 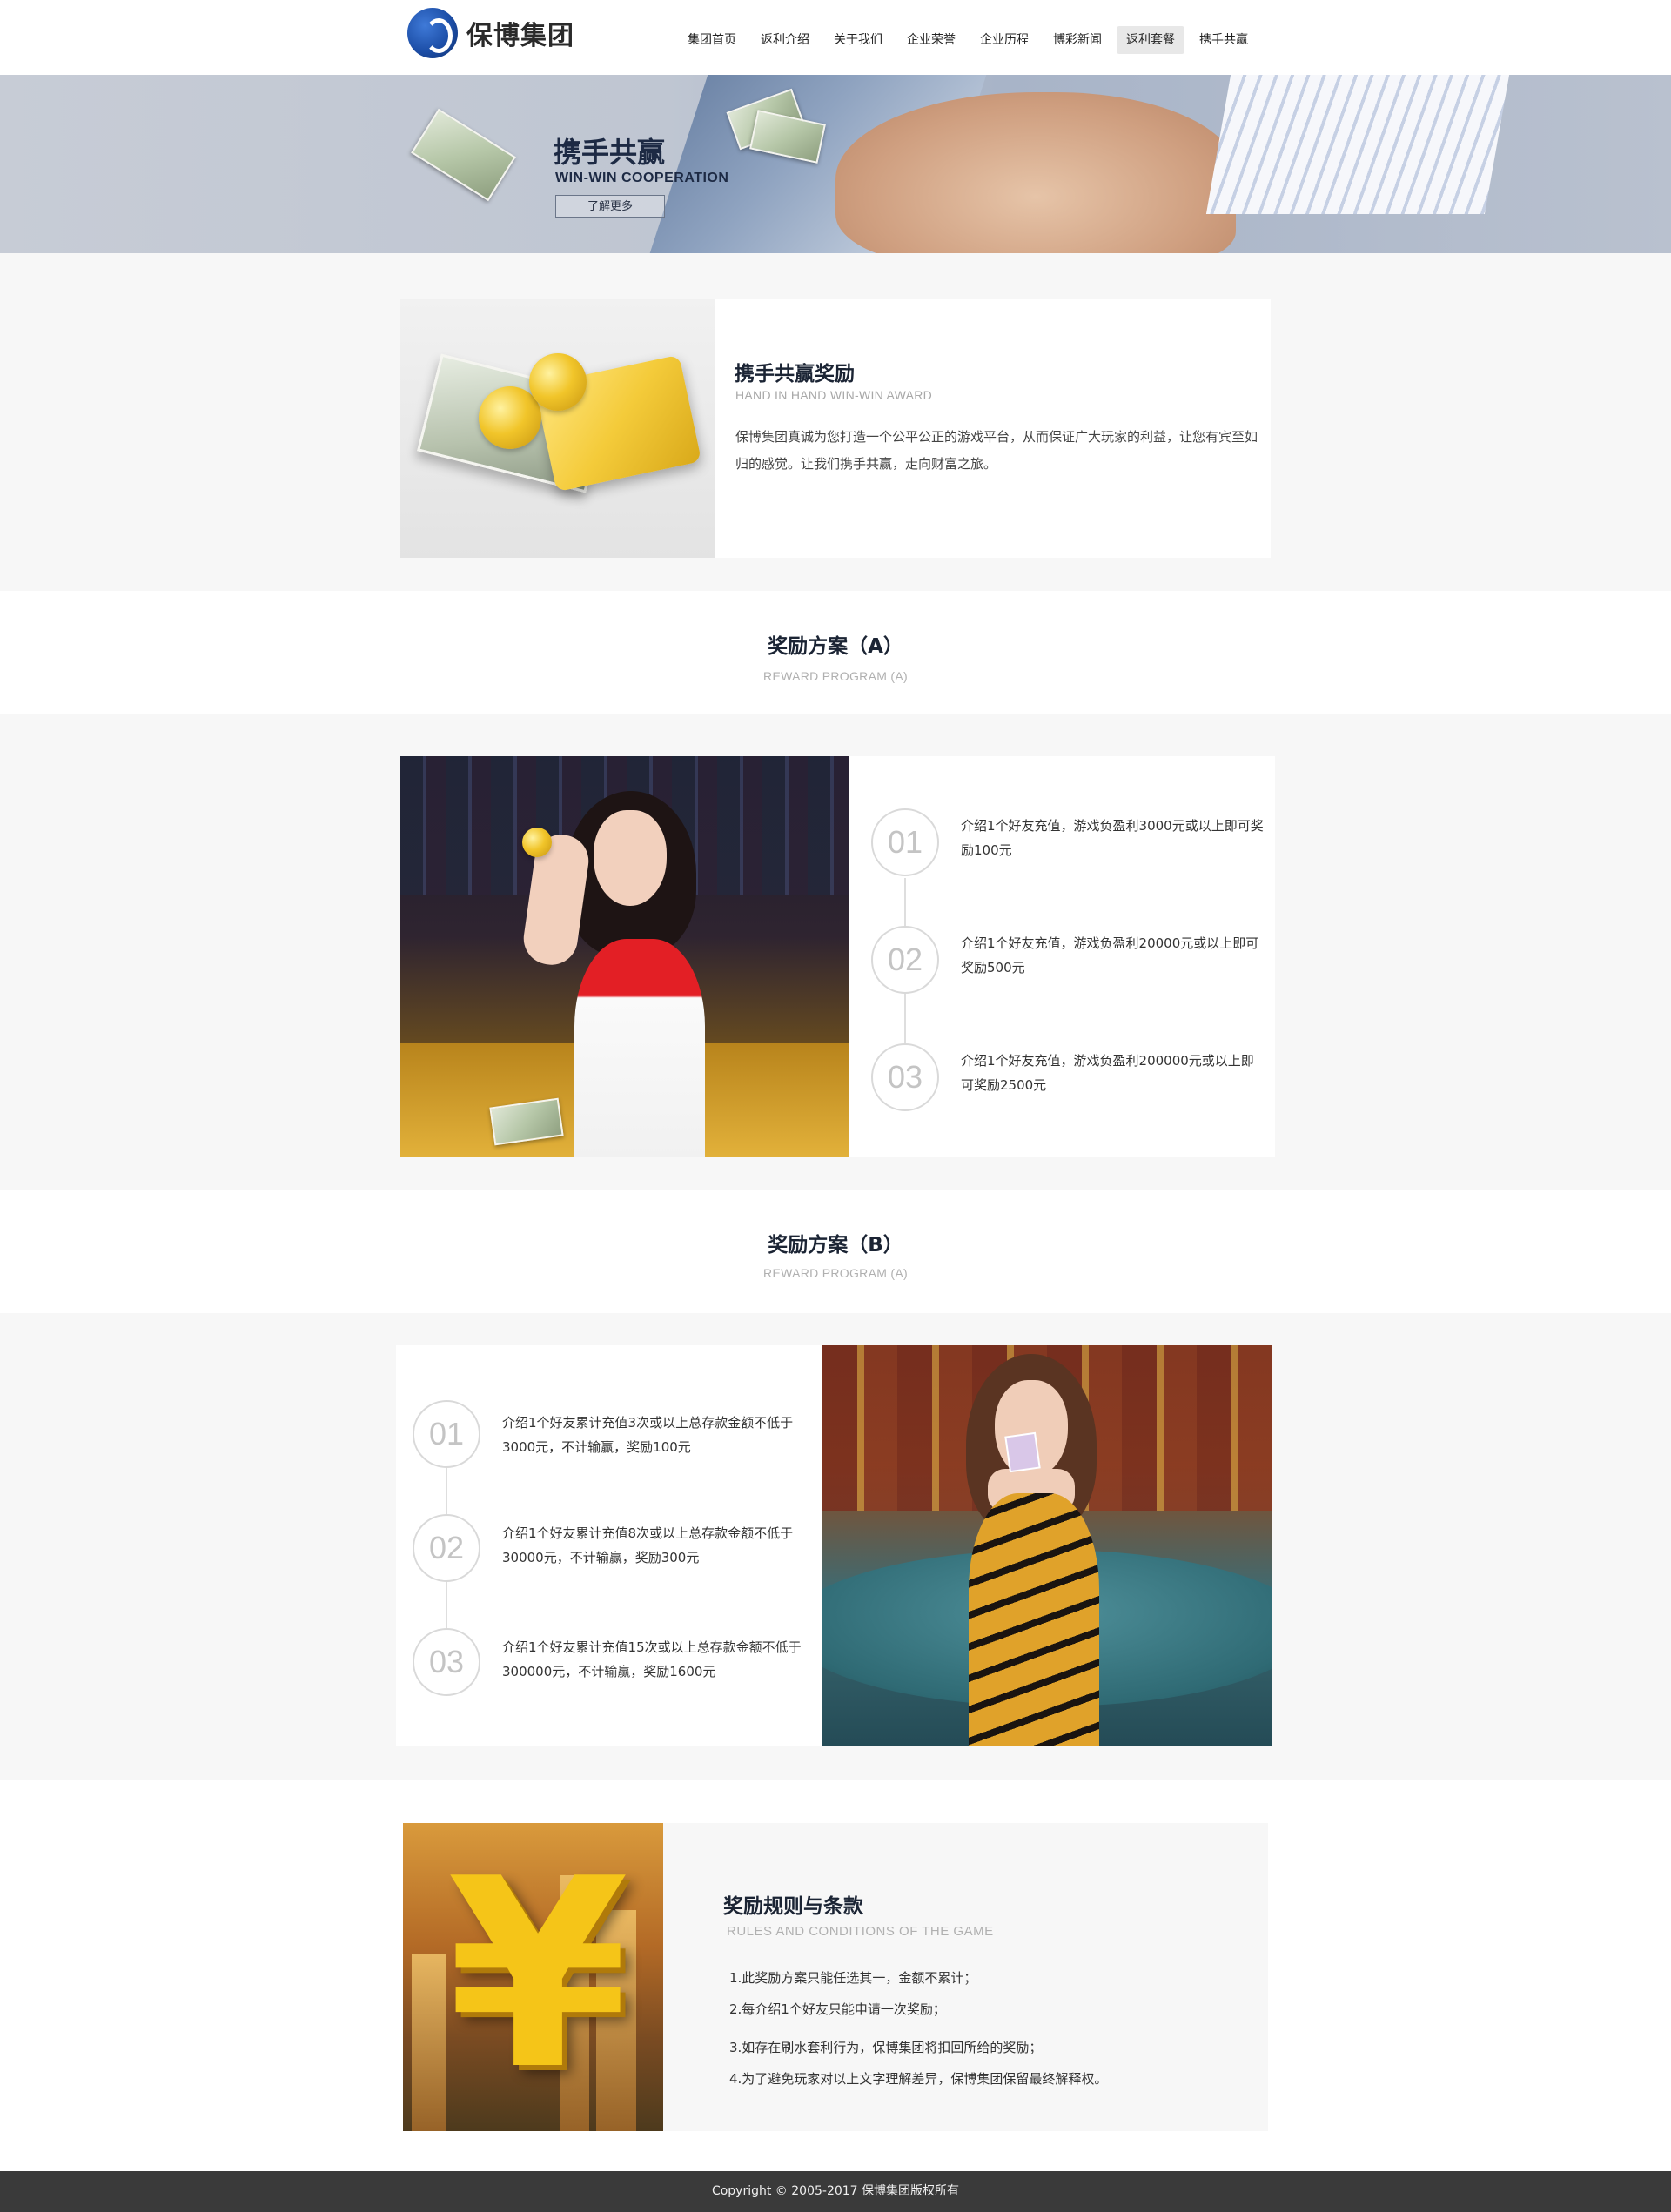 What do you see at coordinates (464, 155) in the screenshot?
I see `banknote-icon` at bounding box center [464, 155].